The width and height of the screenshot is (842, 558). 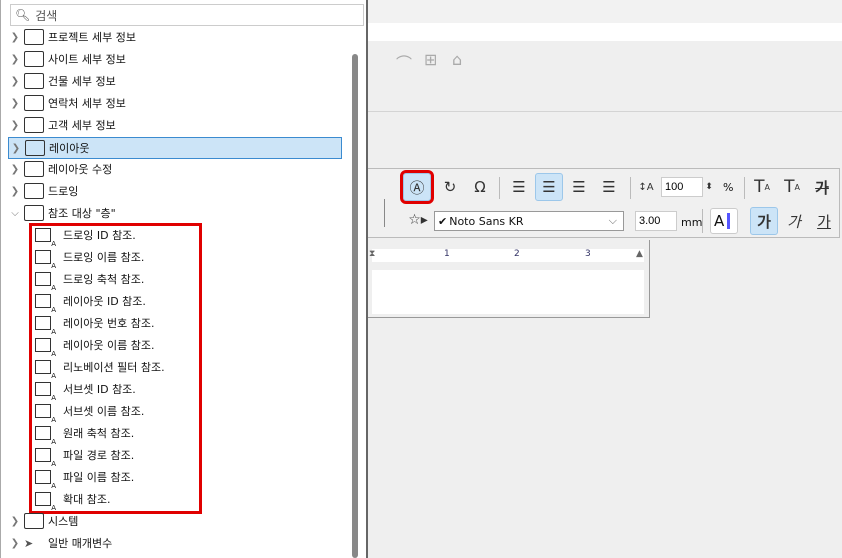 What do you see at coordinates (762, 187) in the screenshot?
I see `superscript-button: TA` at bounding box center [762, 187].